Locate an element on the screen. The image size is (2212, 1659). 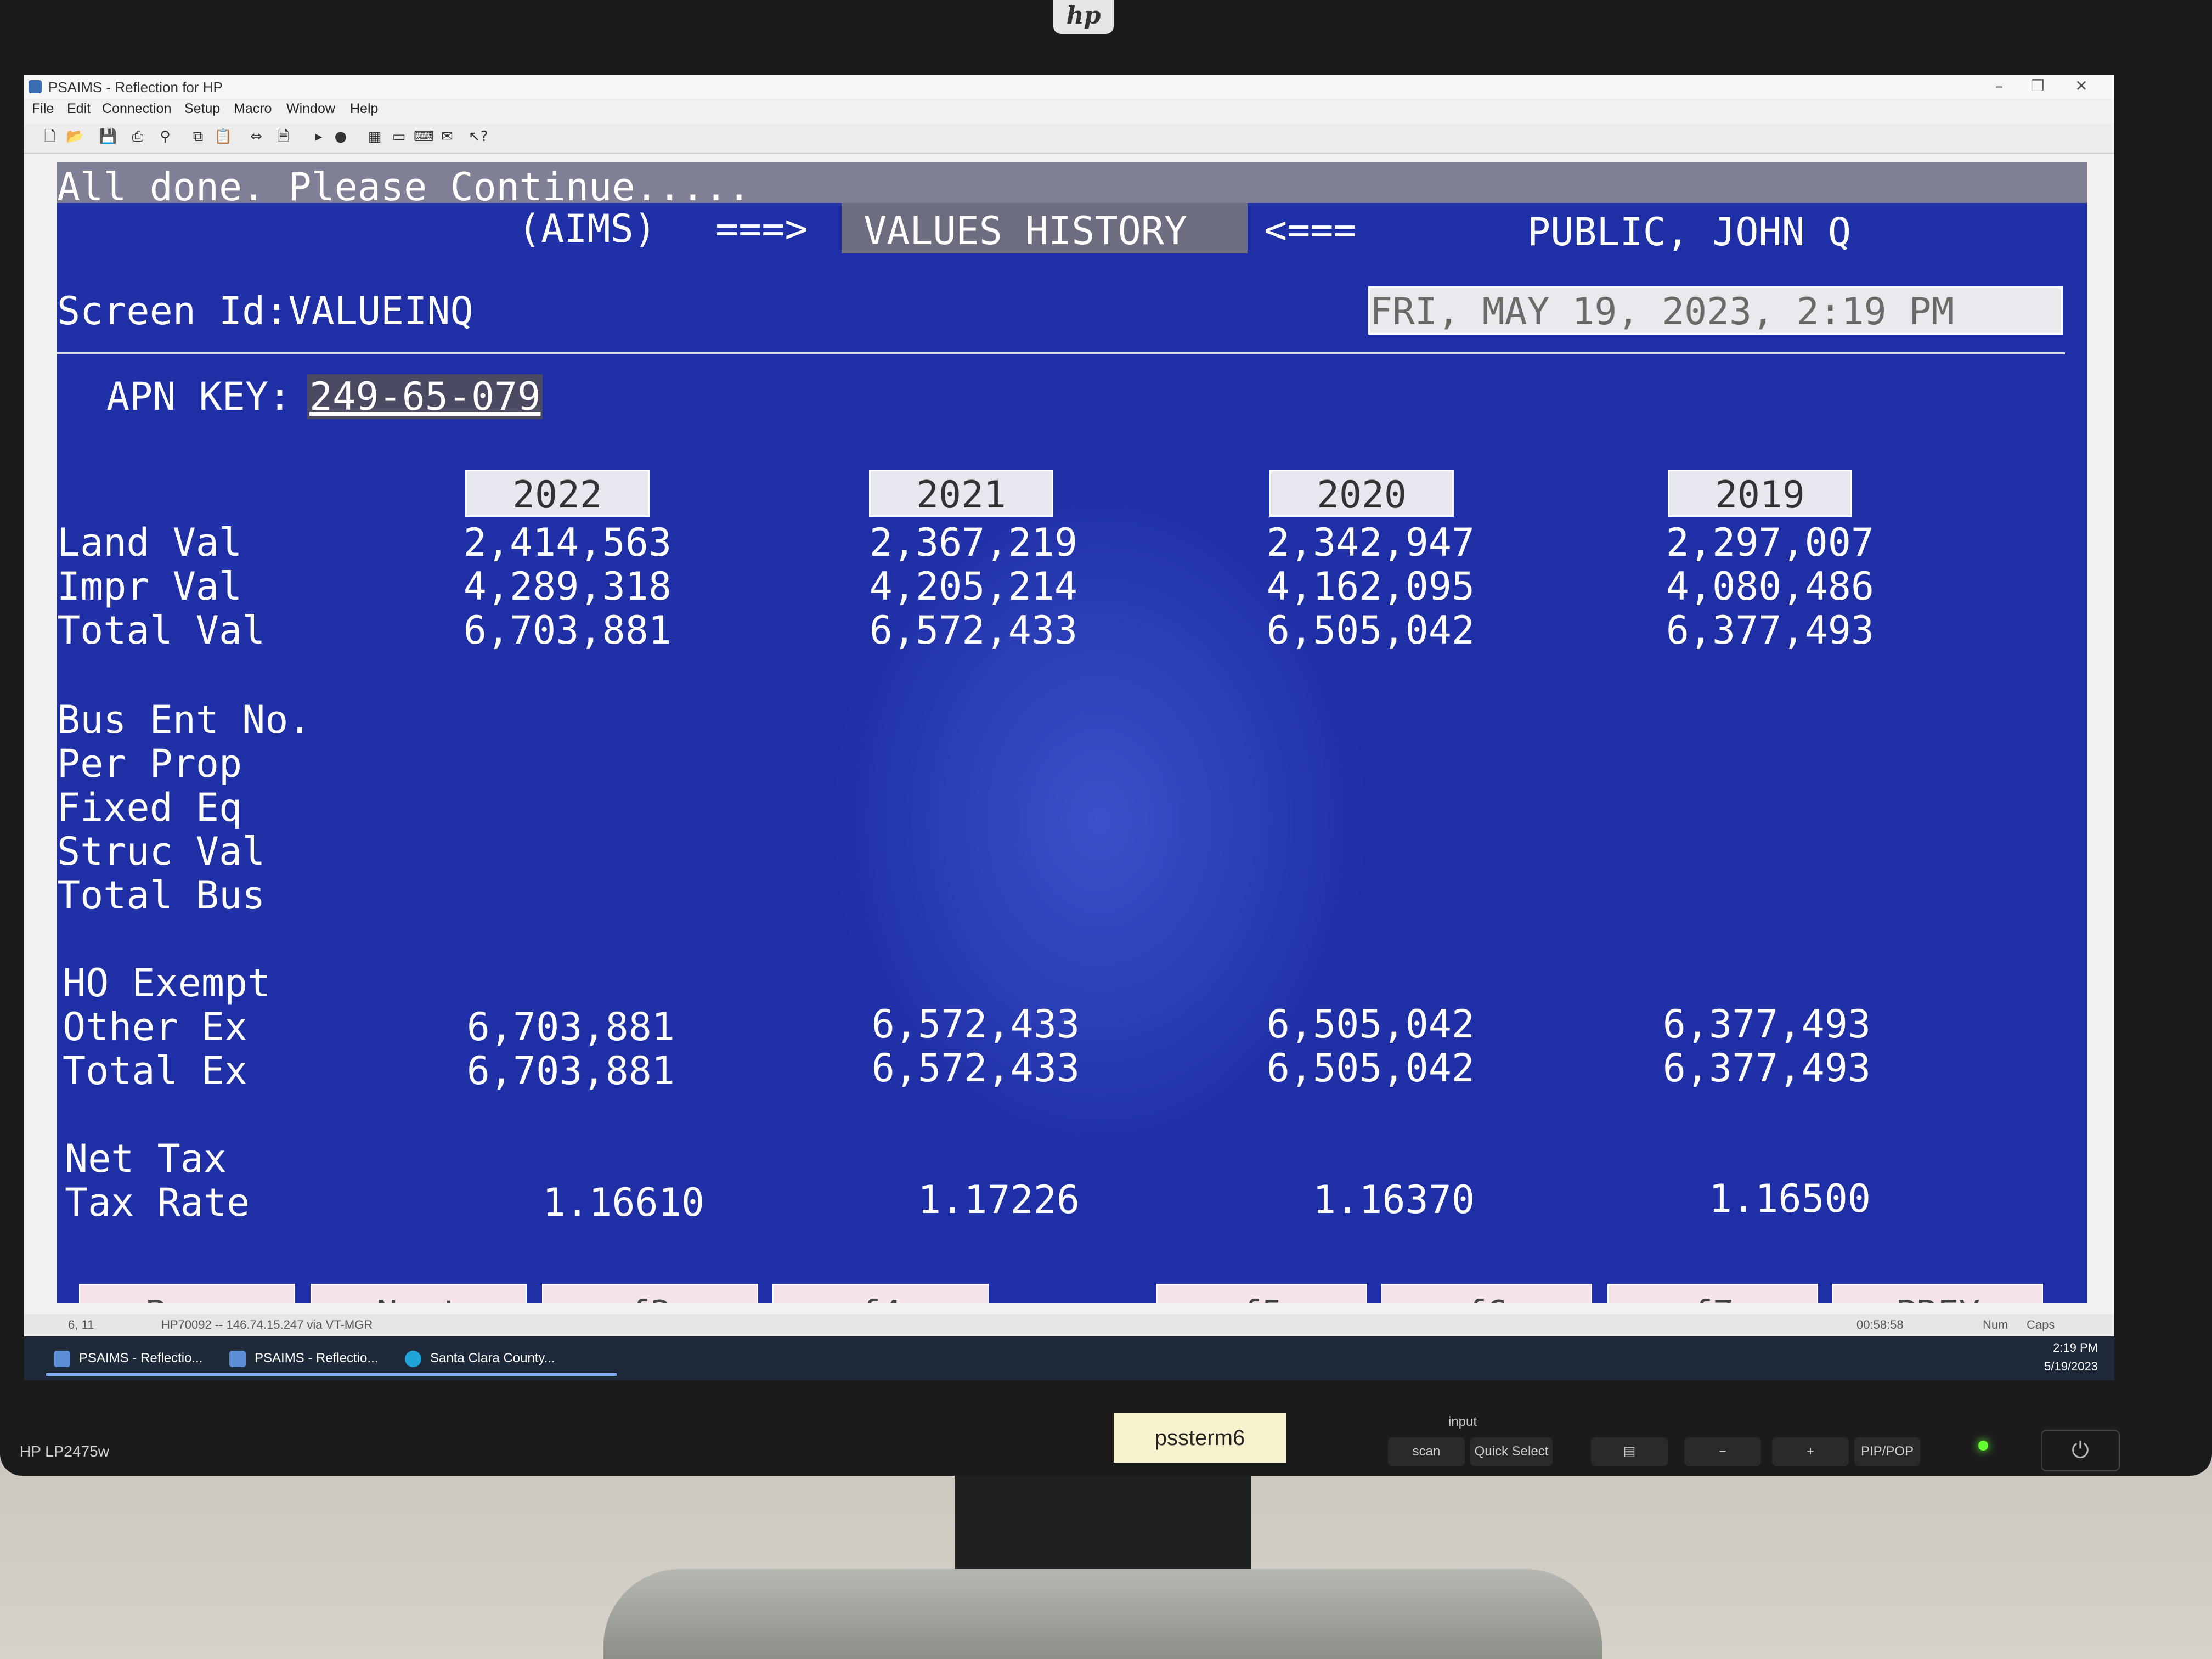
tax-rate-2021: 1.17226 is located at coordinates (998, 1200).